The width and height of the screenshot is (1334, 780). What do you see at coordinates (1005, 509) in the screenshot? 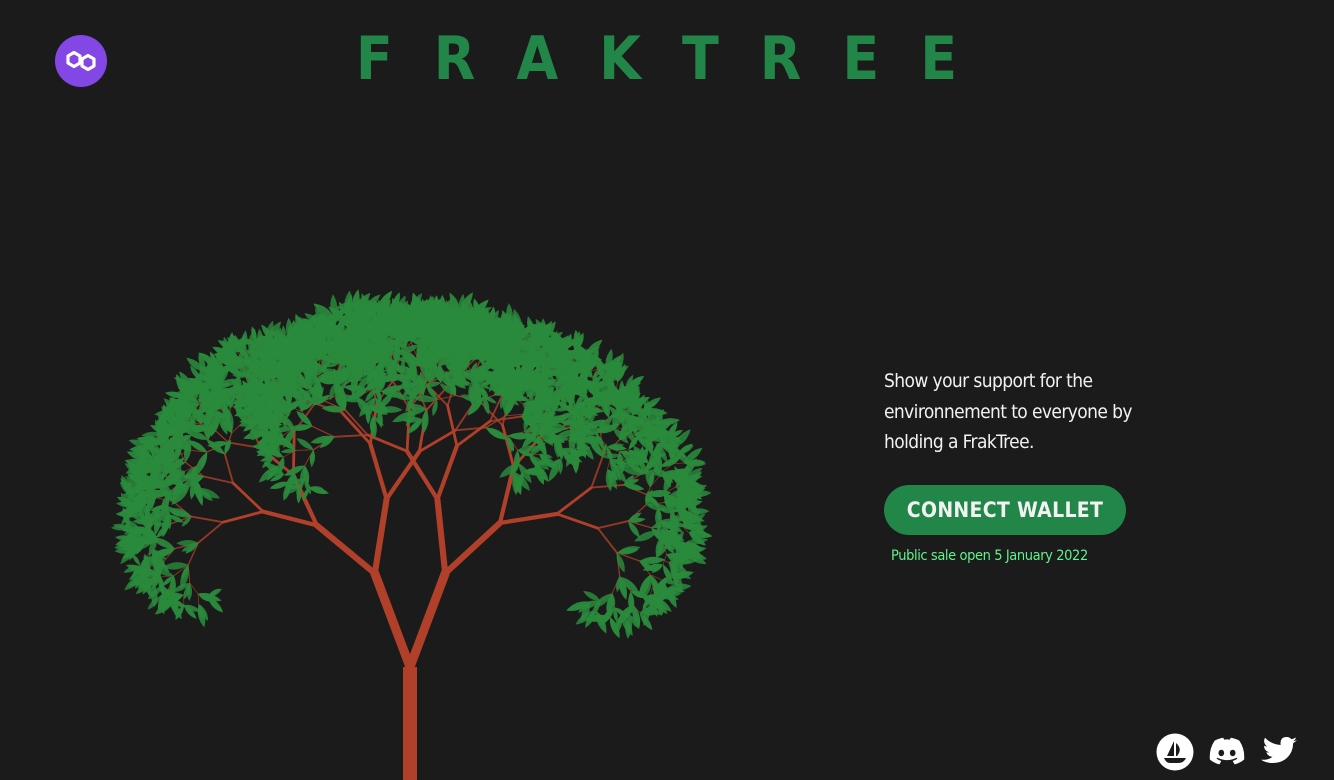
I see `connect-wallet-button: CONNECT WALLET` at bounding box center [1005, 509].